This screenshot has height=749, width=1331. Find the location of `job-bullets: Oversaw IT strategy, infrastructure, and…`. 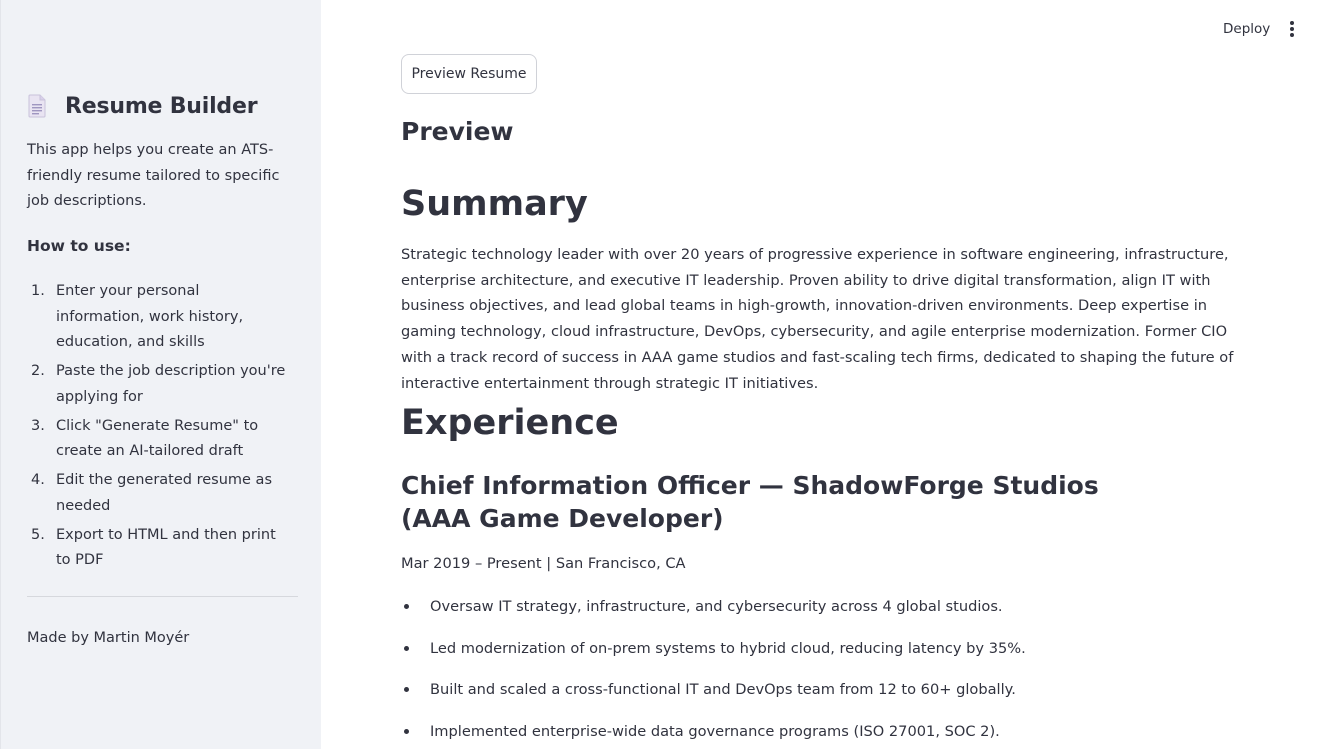

job-bullets: Oversaw IT strategy, infrastructure, and… is located at coordinates (823, 672).